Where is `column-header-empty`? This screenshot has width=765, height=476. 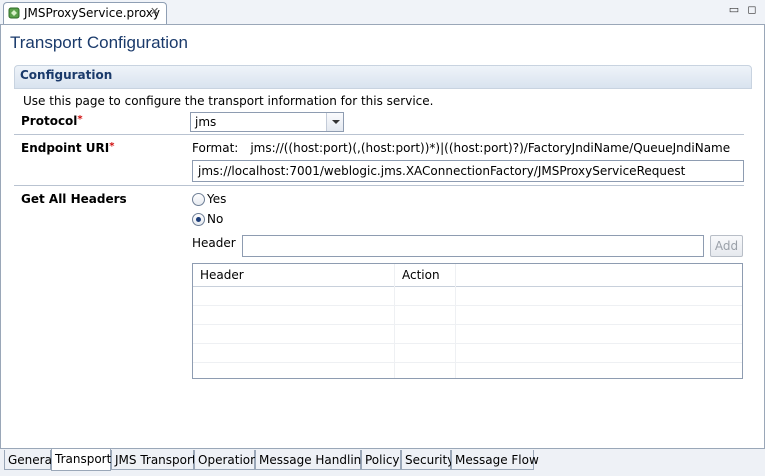
column-header-empty is located at coordinates (599, 275).